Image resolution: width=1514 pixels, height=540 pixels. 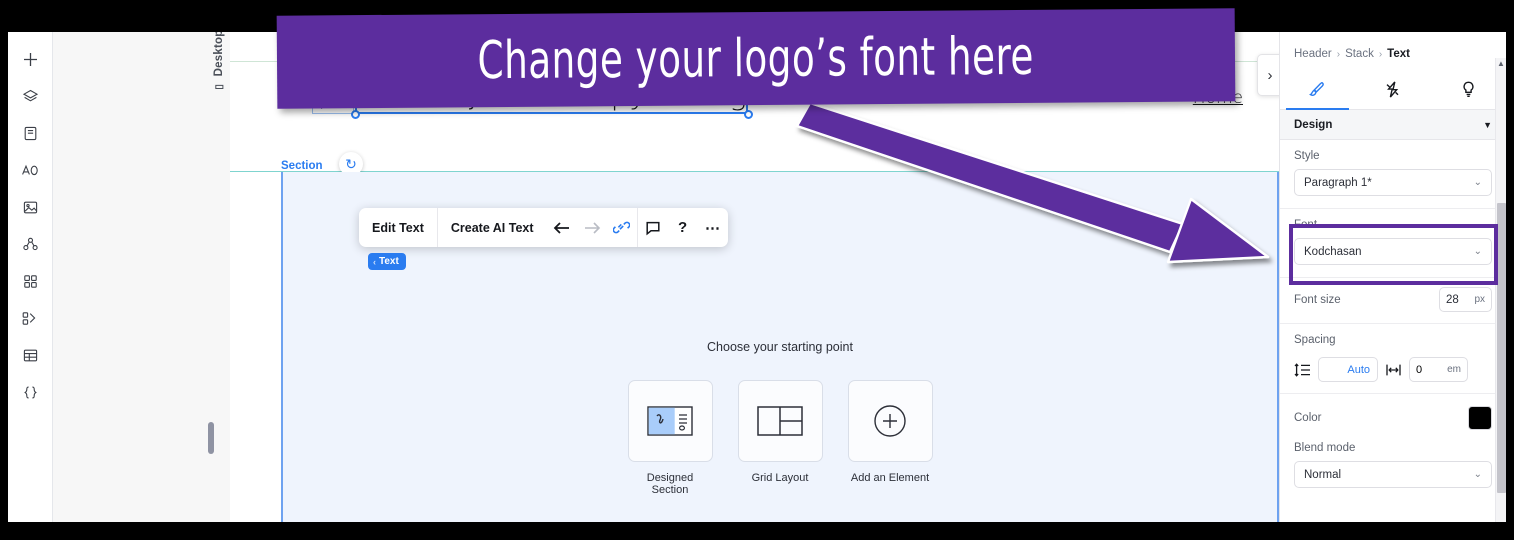 I want to click on card-add-element-box, so click(x=890, y=421).